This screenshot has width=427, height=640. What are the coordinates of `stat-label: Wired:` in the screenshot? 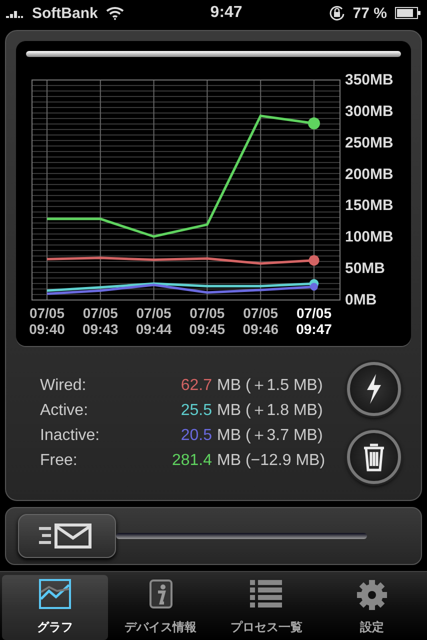 It's located at (64, 385).